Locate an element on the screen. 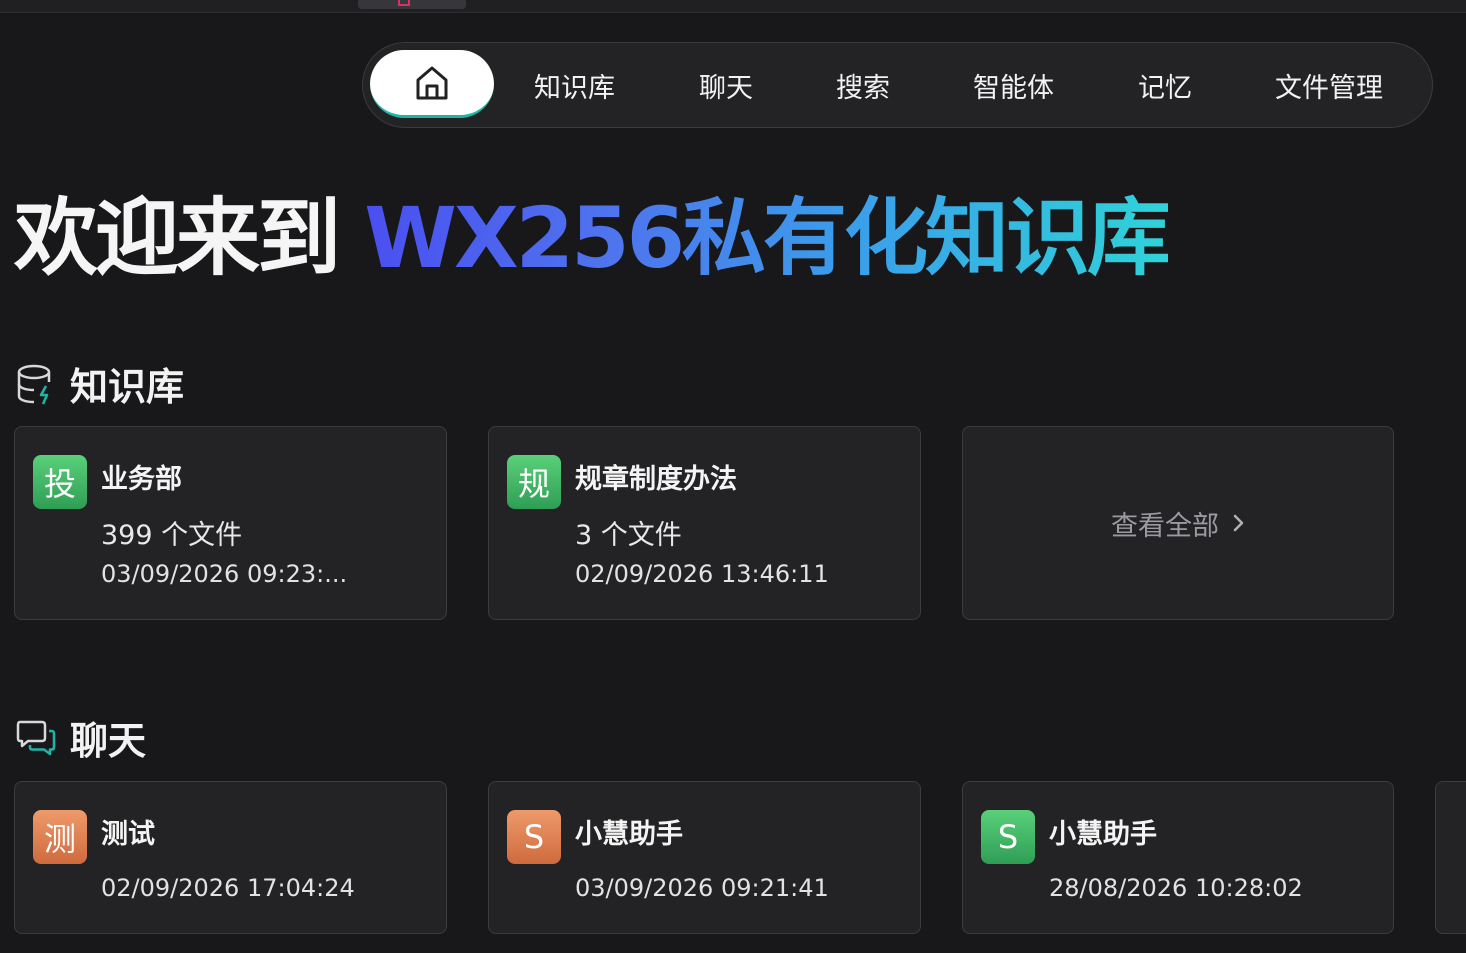 The height and width of the screenshot is (953, 1466). nav-home-button is located at coordinates (432, 84).